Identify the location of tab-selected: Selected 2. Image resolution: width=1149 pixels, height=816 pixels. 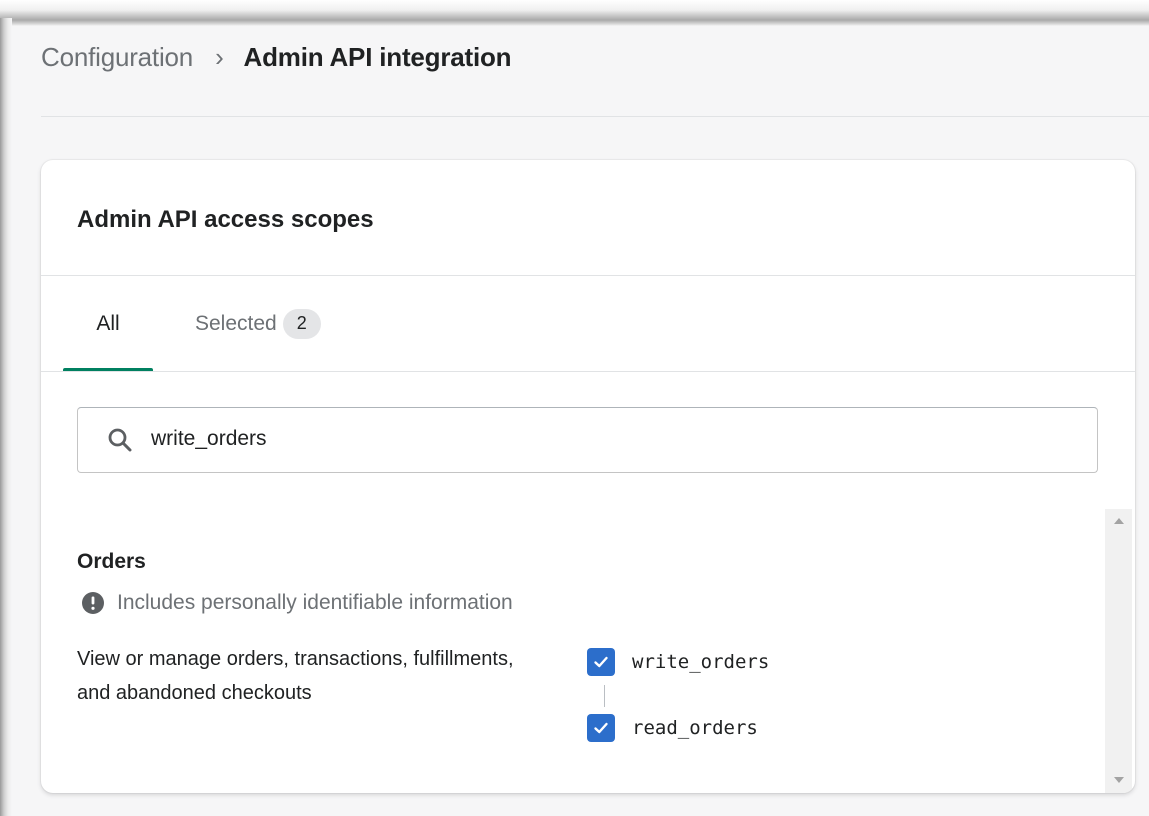
(258, 323).